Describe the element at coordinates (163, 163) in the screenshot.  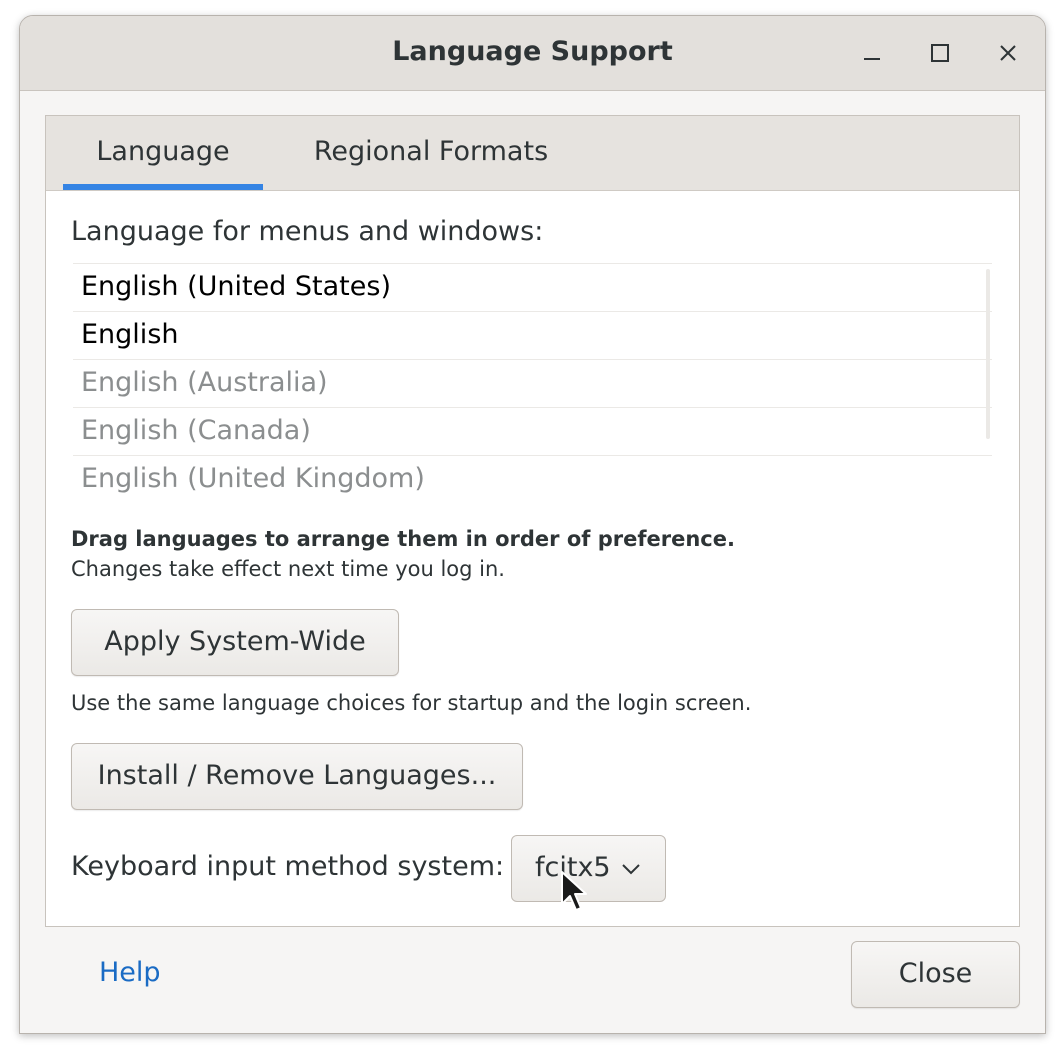
I see `tab-language: Language` at that location.